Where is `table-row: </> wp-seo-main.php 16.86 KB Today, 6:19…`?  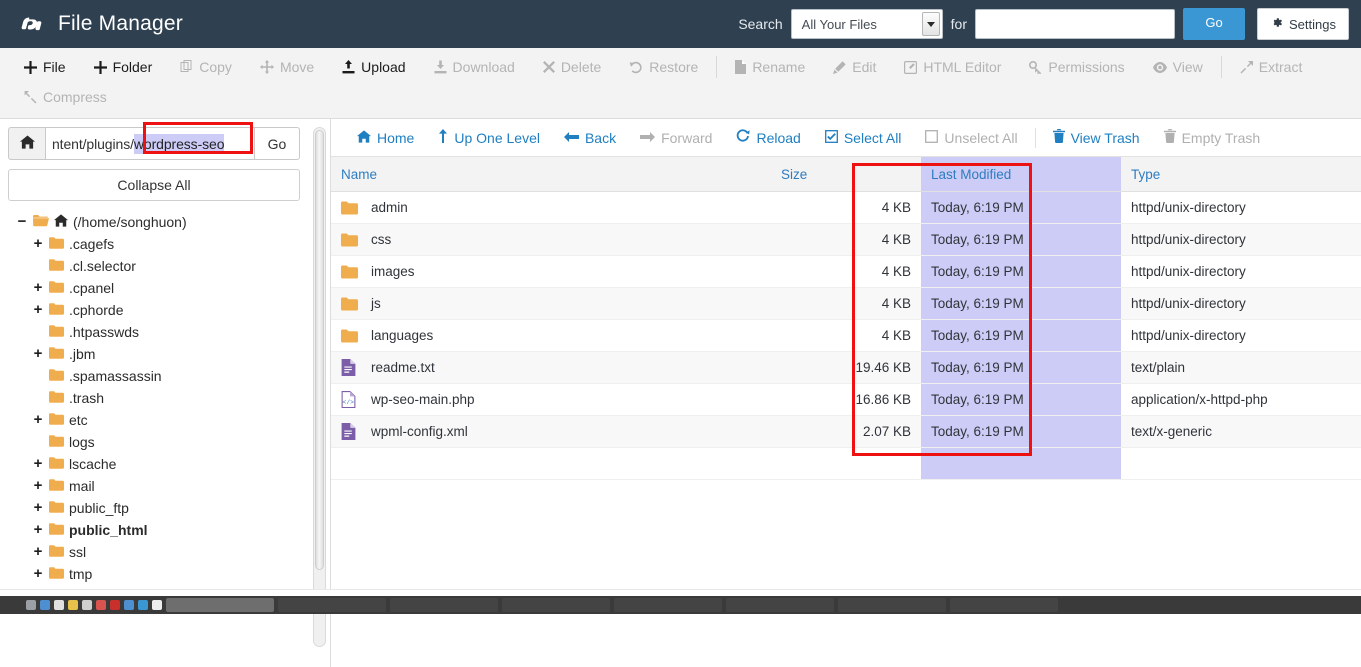 table-row: </> wp-seo-main.php 16.86 KB Today, 6:19… is located at coordinates (846, 399).